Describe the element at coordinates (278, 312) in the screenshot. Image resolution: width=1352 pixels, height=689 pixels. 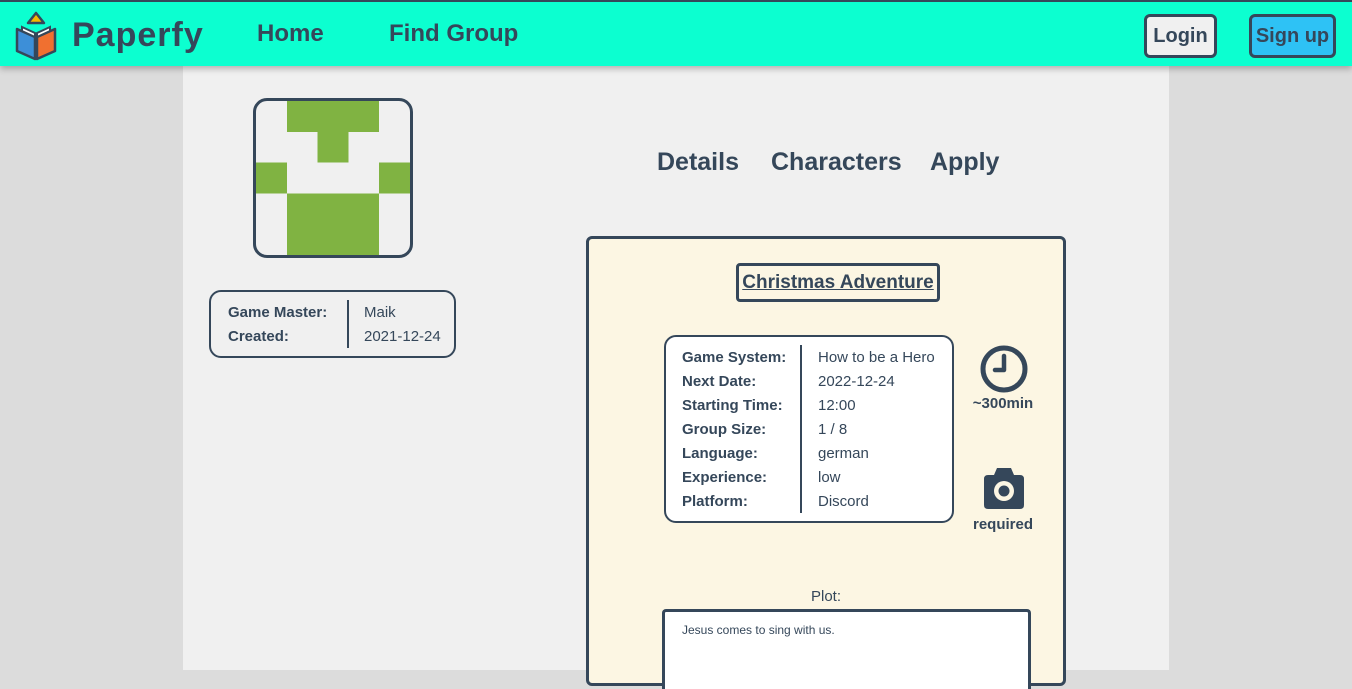
I see `game-master-label: Game Master:` at that location.